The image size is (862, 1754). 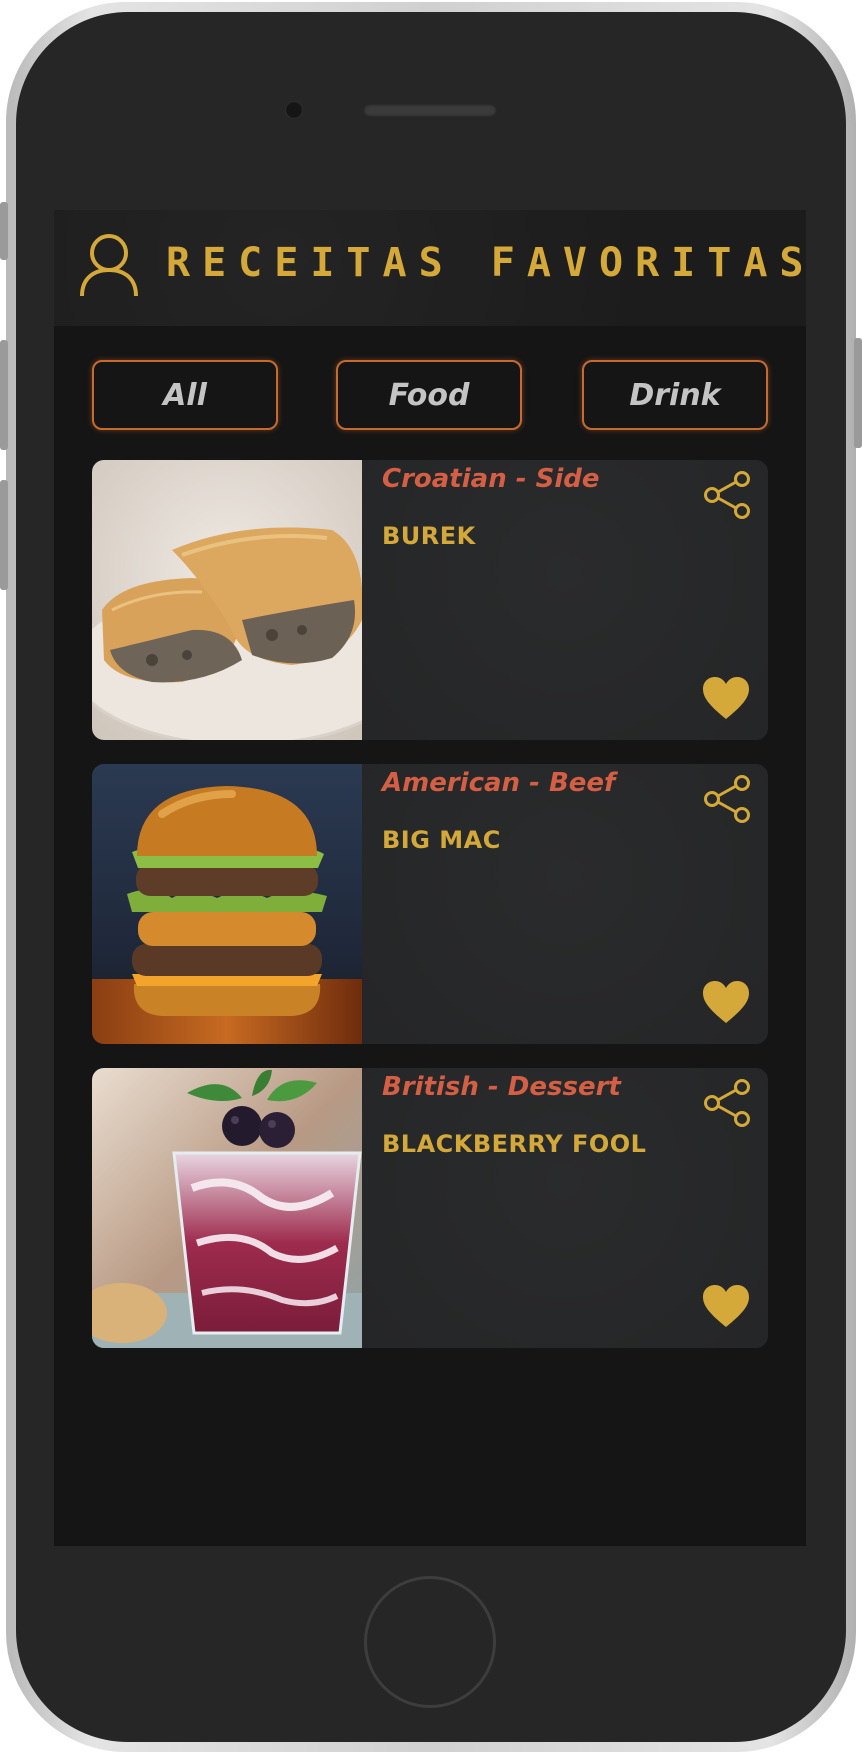 What do you see at coordinates (441, 840) in the screenshot?
I see `recipe-name: BIG MAC` at bounding box center [441, 840].